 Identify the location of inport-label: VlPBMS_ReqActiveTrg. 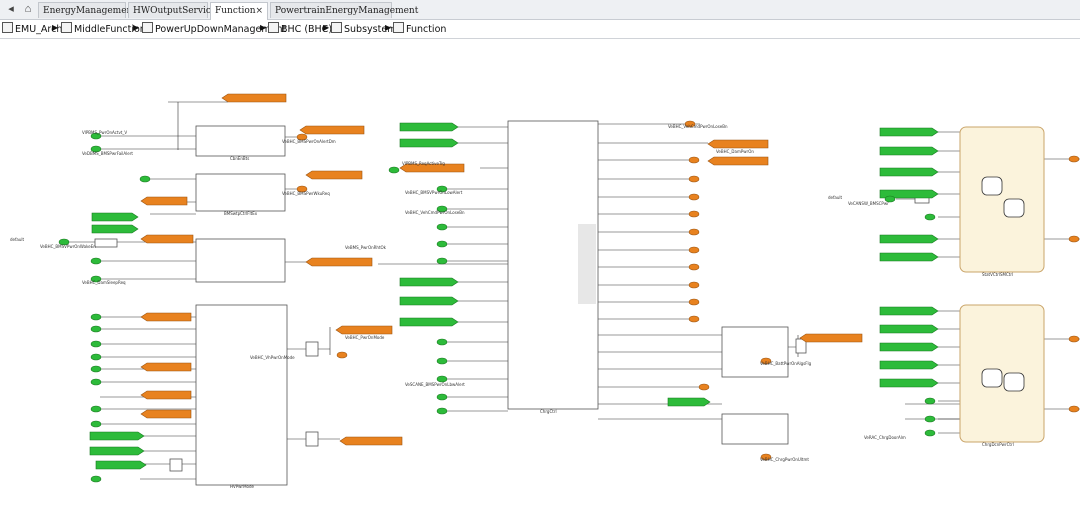
(423, 163).